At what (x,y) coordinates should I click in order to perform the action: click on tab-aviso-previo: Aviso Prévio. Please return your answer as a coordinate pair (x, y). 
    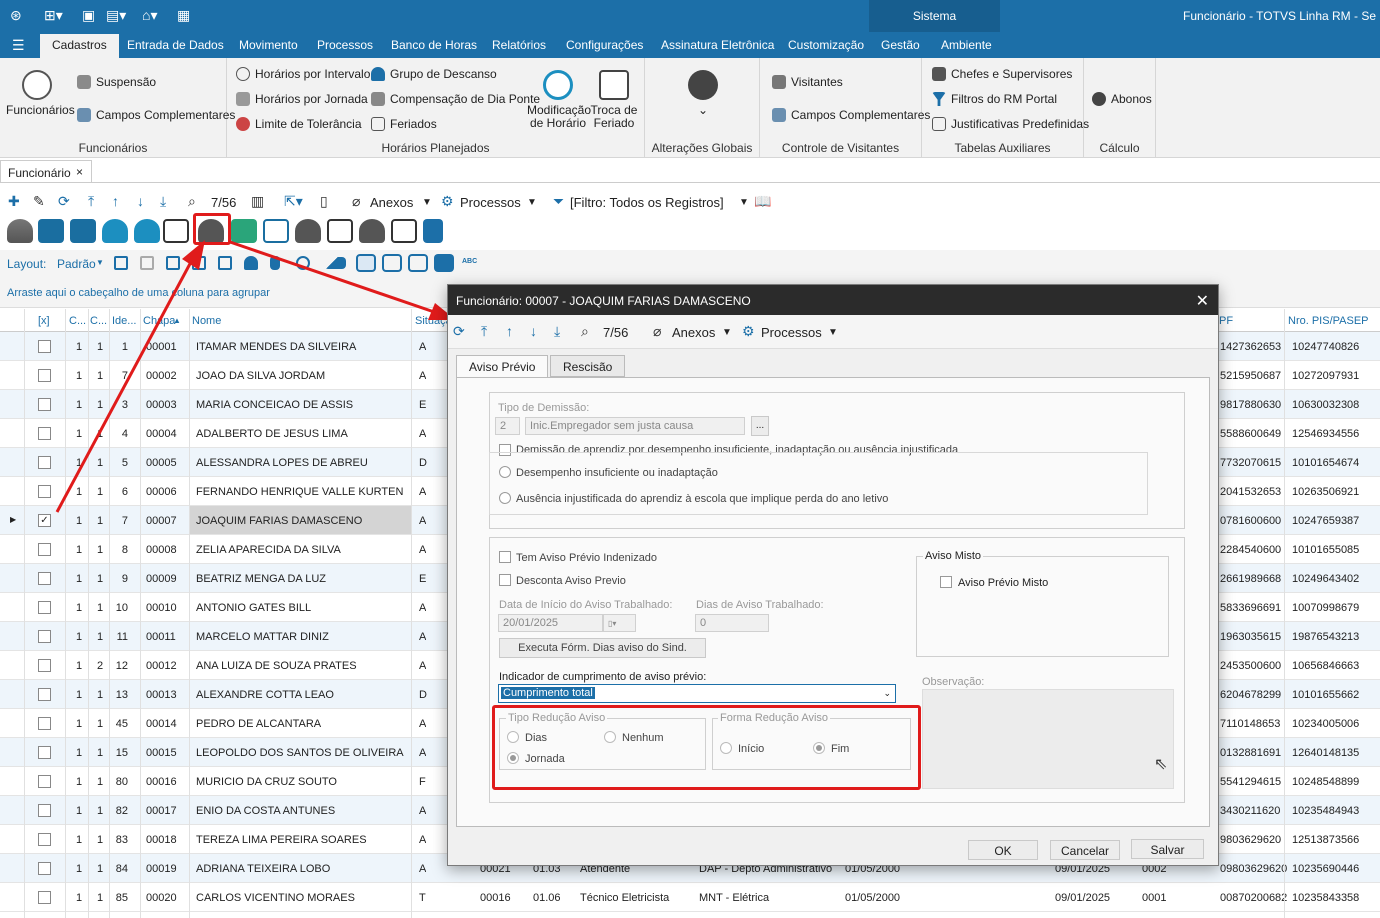
    Looking at the image, I should click on (502, 366).